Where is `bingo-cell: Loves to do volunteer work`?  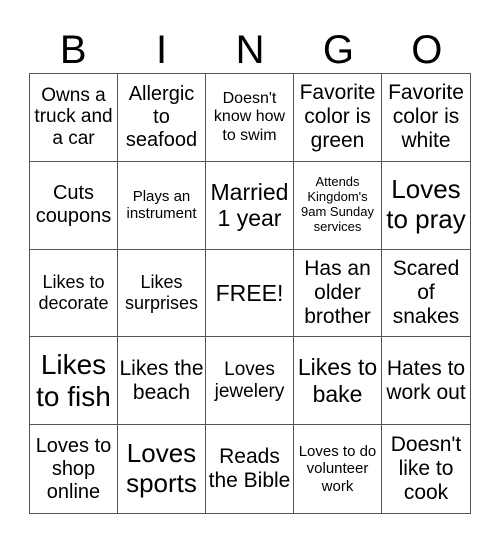 bingo-cell: Loves to do volunteer work is located at coordinates (338, 469).